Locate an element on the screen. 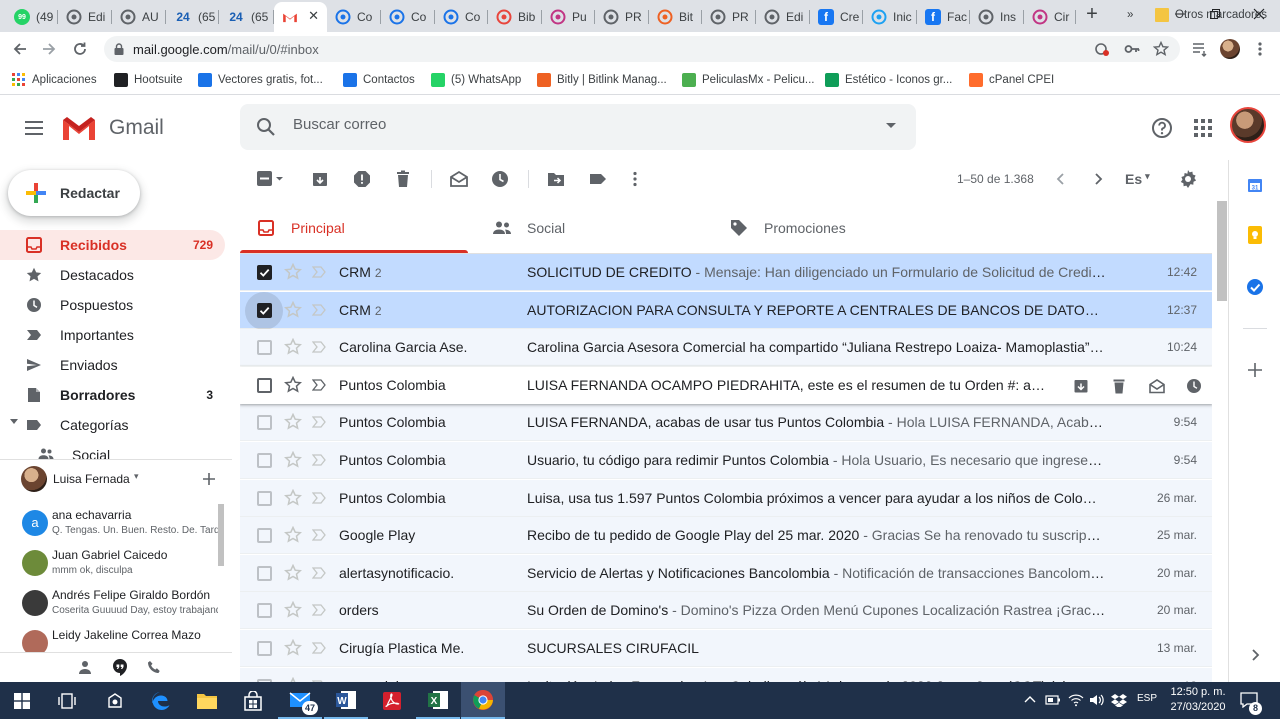  volume-icon is located at coordinates (1097, 700).